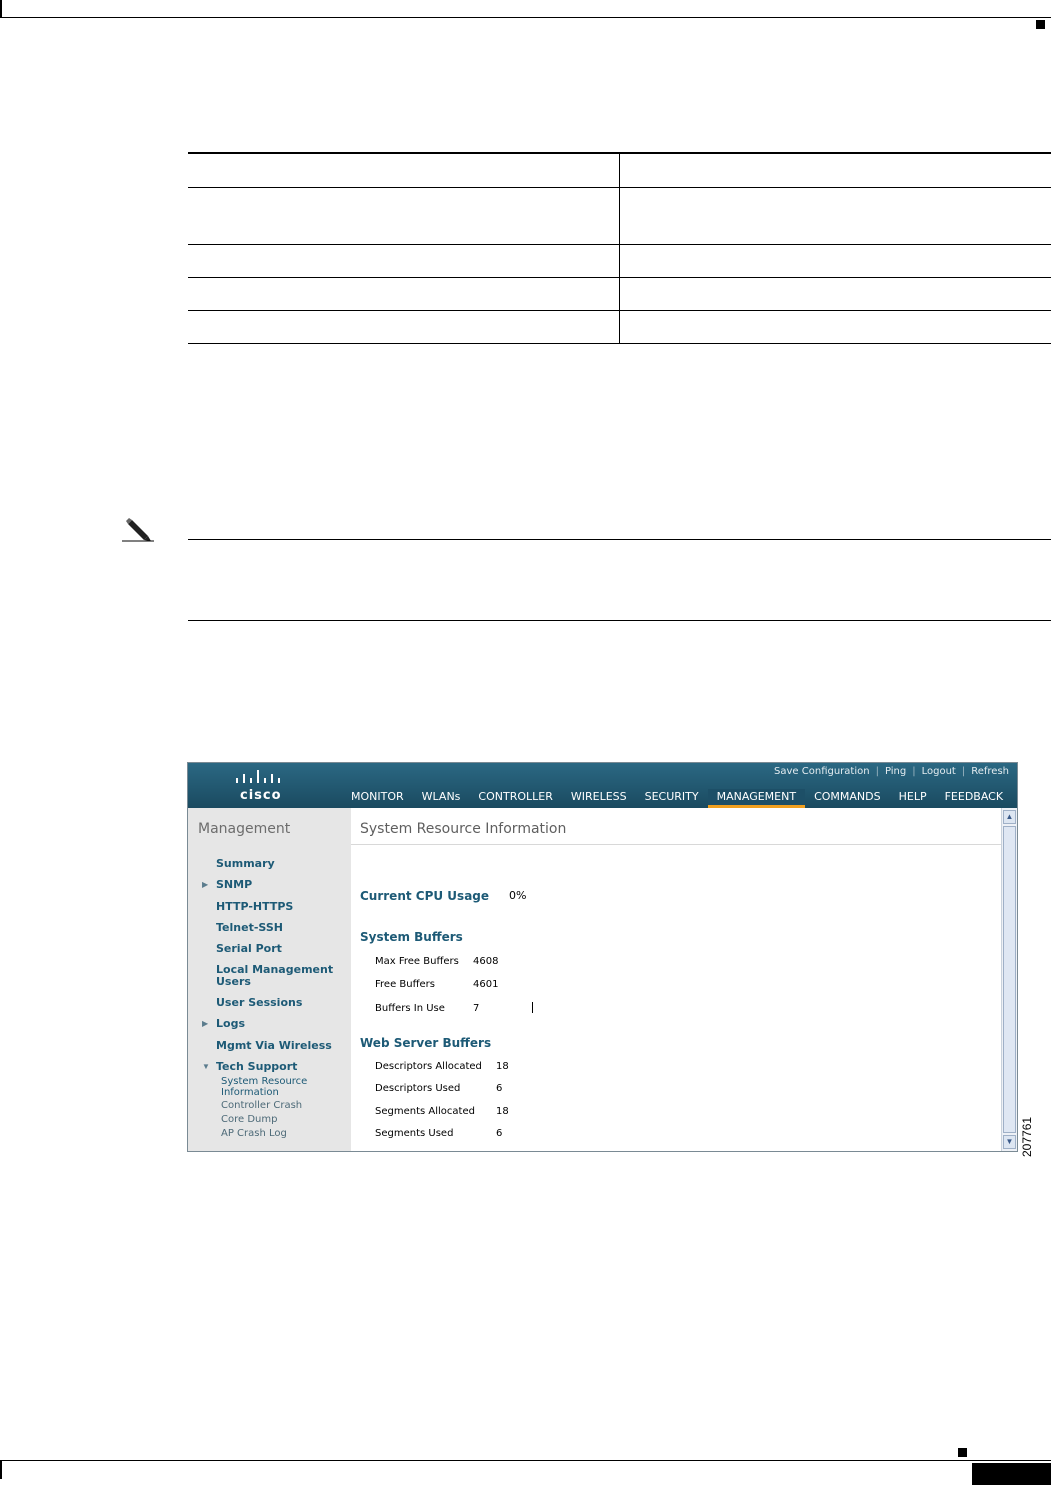  What do you see at coordinates (974, 798) in the screenshot?
I see `nav-feedback: FEEDBACK` at bounding box center [974, 798].